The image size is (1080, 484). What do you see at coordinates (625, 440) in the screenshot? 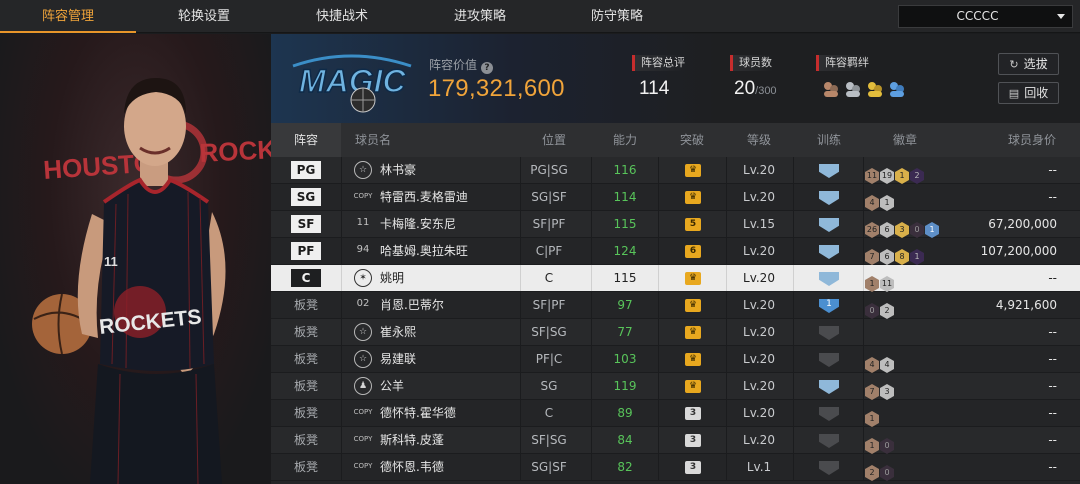
I see `player-ability: 84` at bounding box center [625, 440].